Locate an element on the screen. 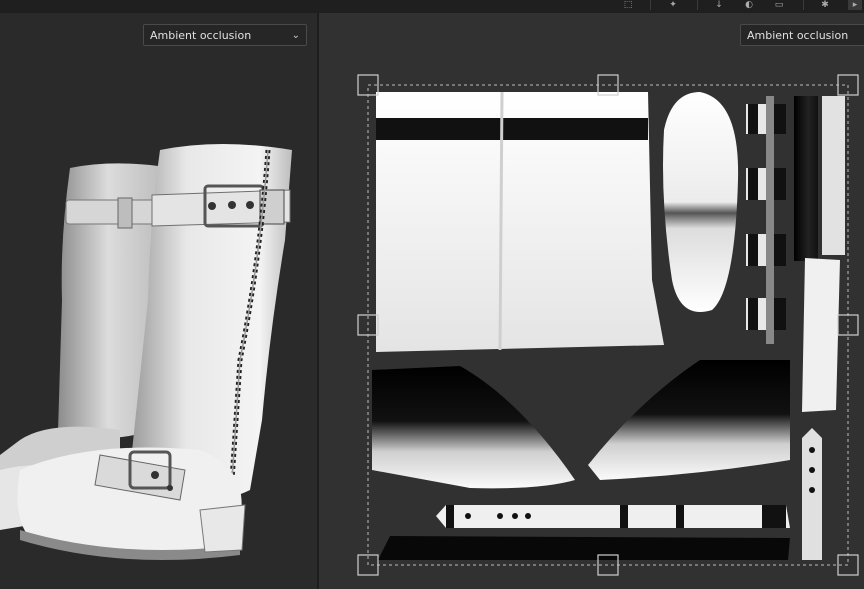  uv-island-sole is located at coordinates (701, 202).